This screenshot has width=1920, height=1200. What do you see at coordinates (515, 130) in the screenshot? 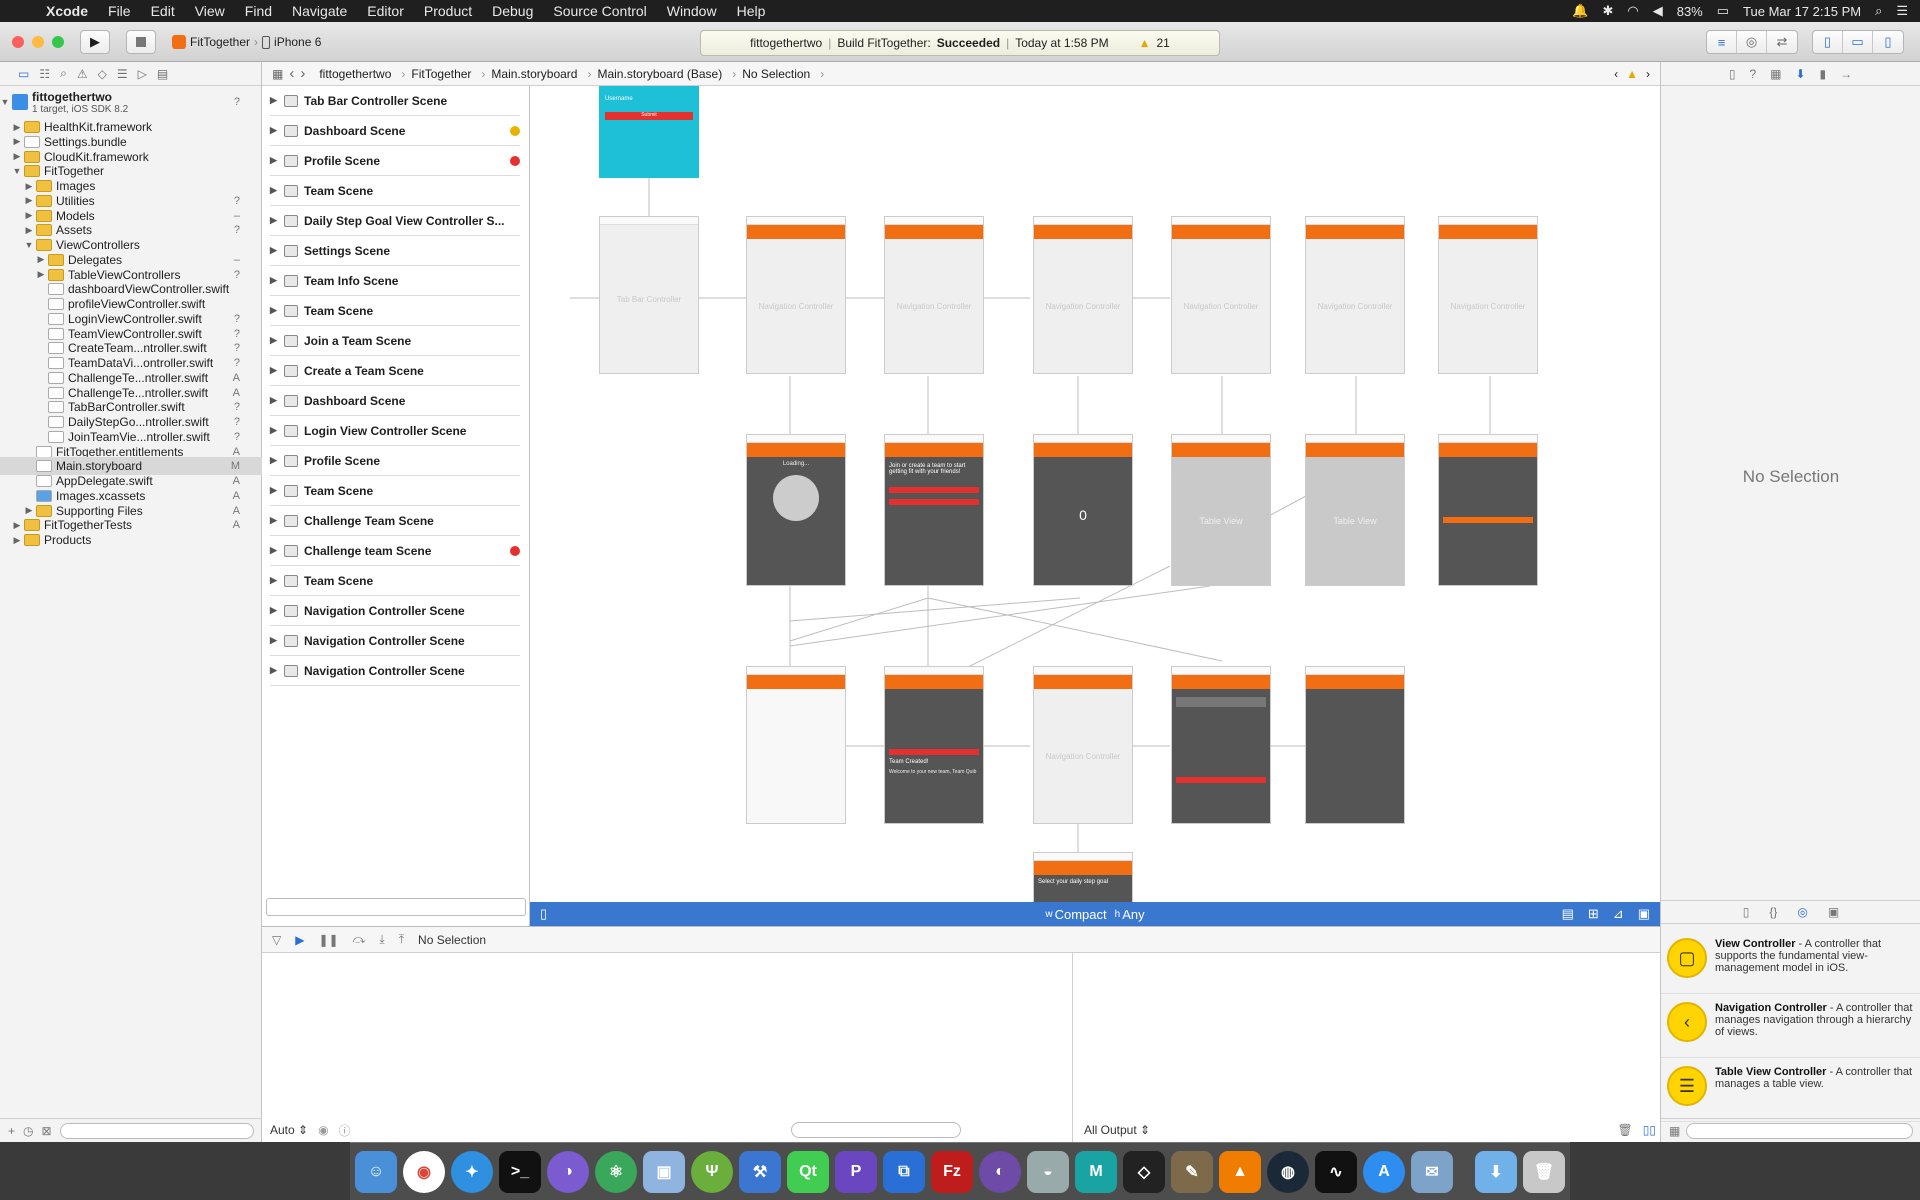
I see `warning-icon` at bounding box center [515, 130].